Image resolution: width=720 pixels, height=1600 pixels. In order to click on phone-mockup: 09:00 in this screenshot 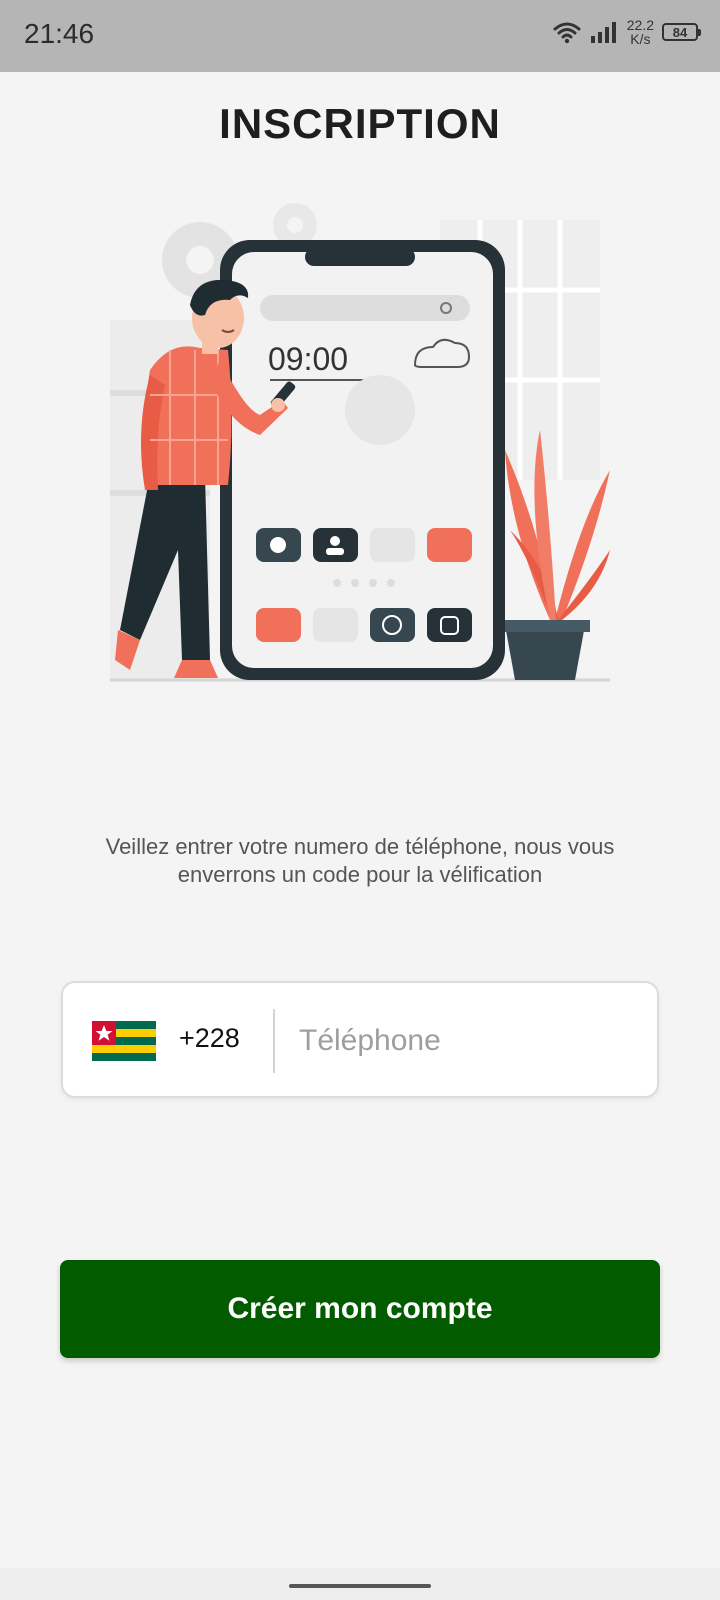, I will do `click(362, 460)`.